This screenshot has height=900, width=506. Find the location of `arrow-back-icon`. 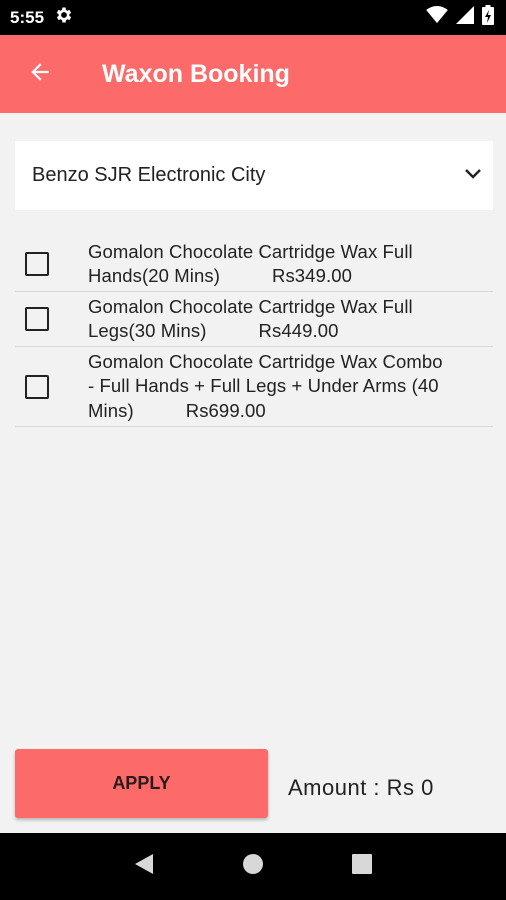

arrow-back-icon is located at coordinates (40, 74).